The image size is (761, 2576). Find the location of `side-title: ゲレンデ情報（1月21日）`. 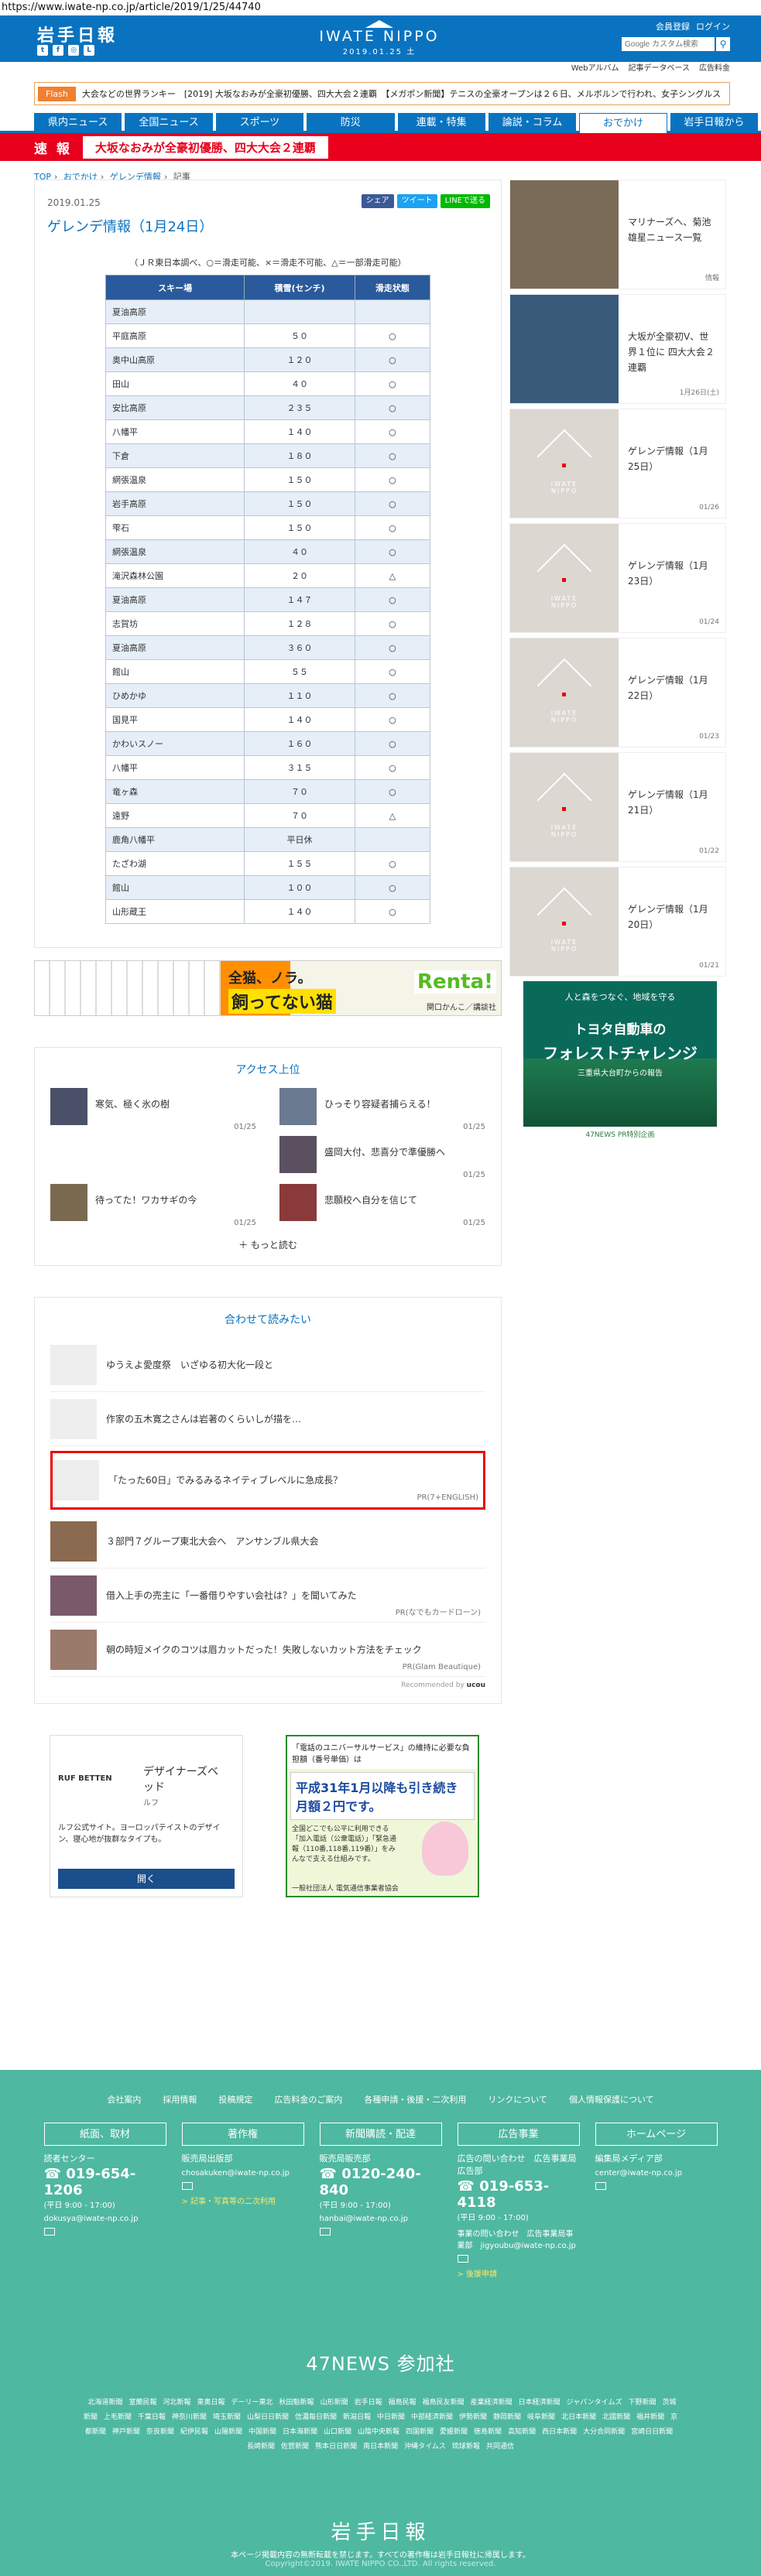

side-title: ゲレンデ情報（1月21日） is located at coordinates (673, 802).